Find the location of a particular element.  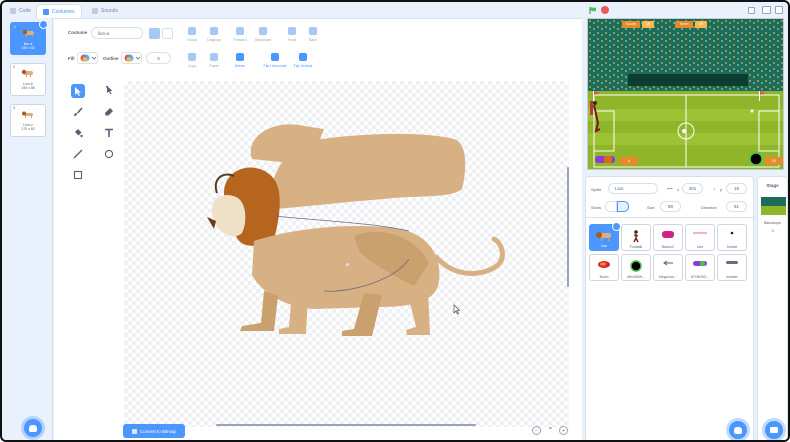

reshape-tool is located at coordinates (109, 91).